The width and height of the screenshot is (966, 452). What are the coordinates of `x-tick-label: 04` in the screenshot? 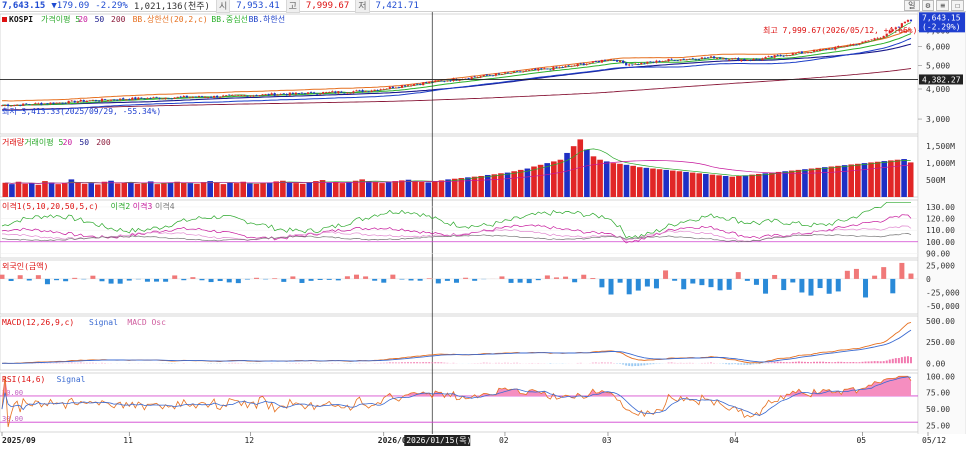 It's located at (734, 440).